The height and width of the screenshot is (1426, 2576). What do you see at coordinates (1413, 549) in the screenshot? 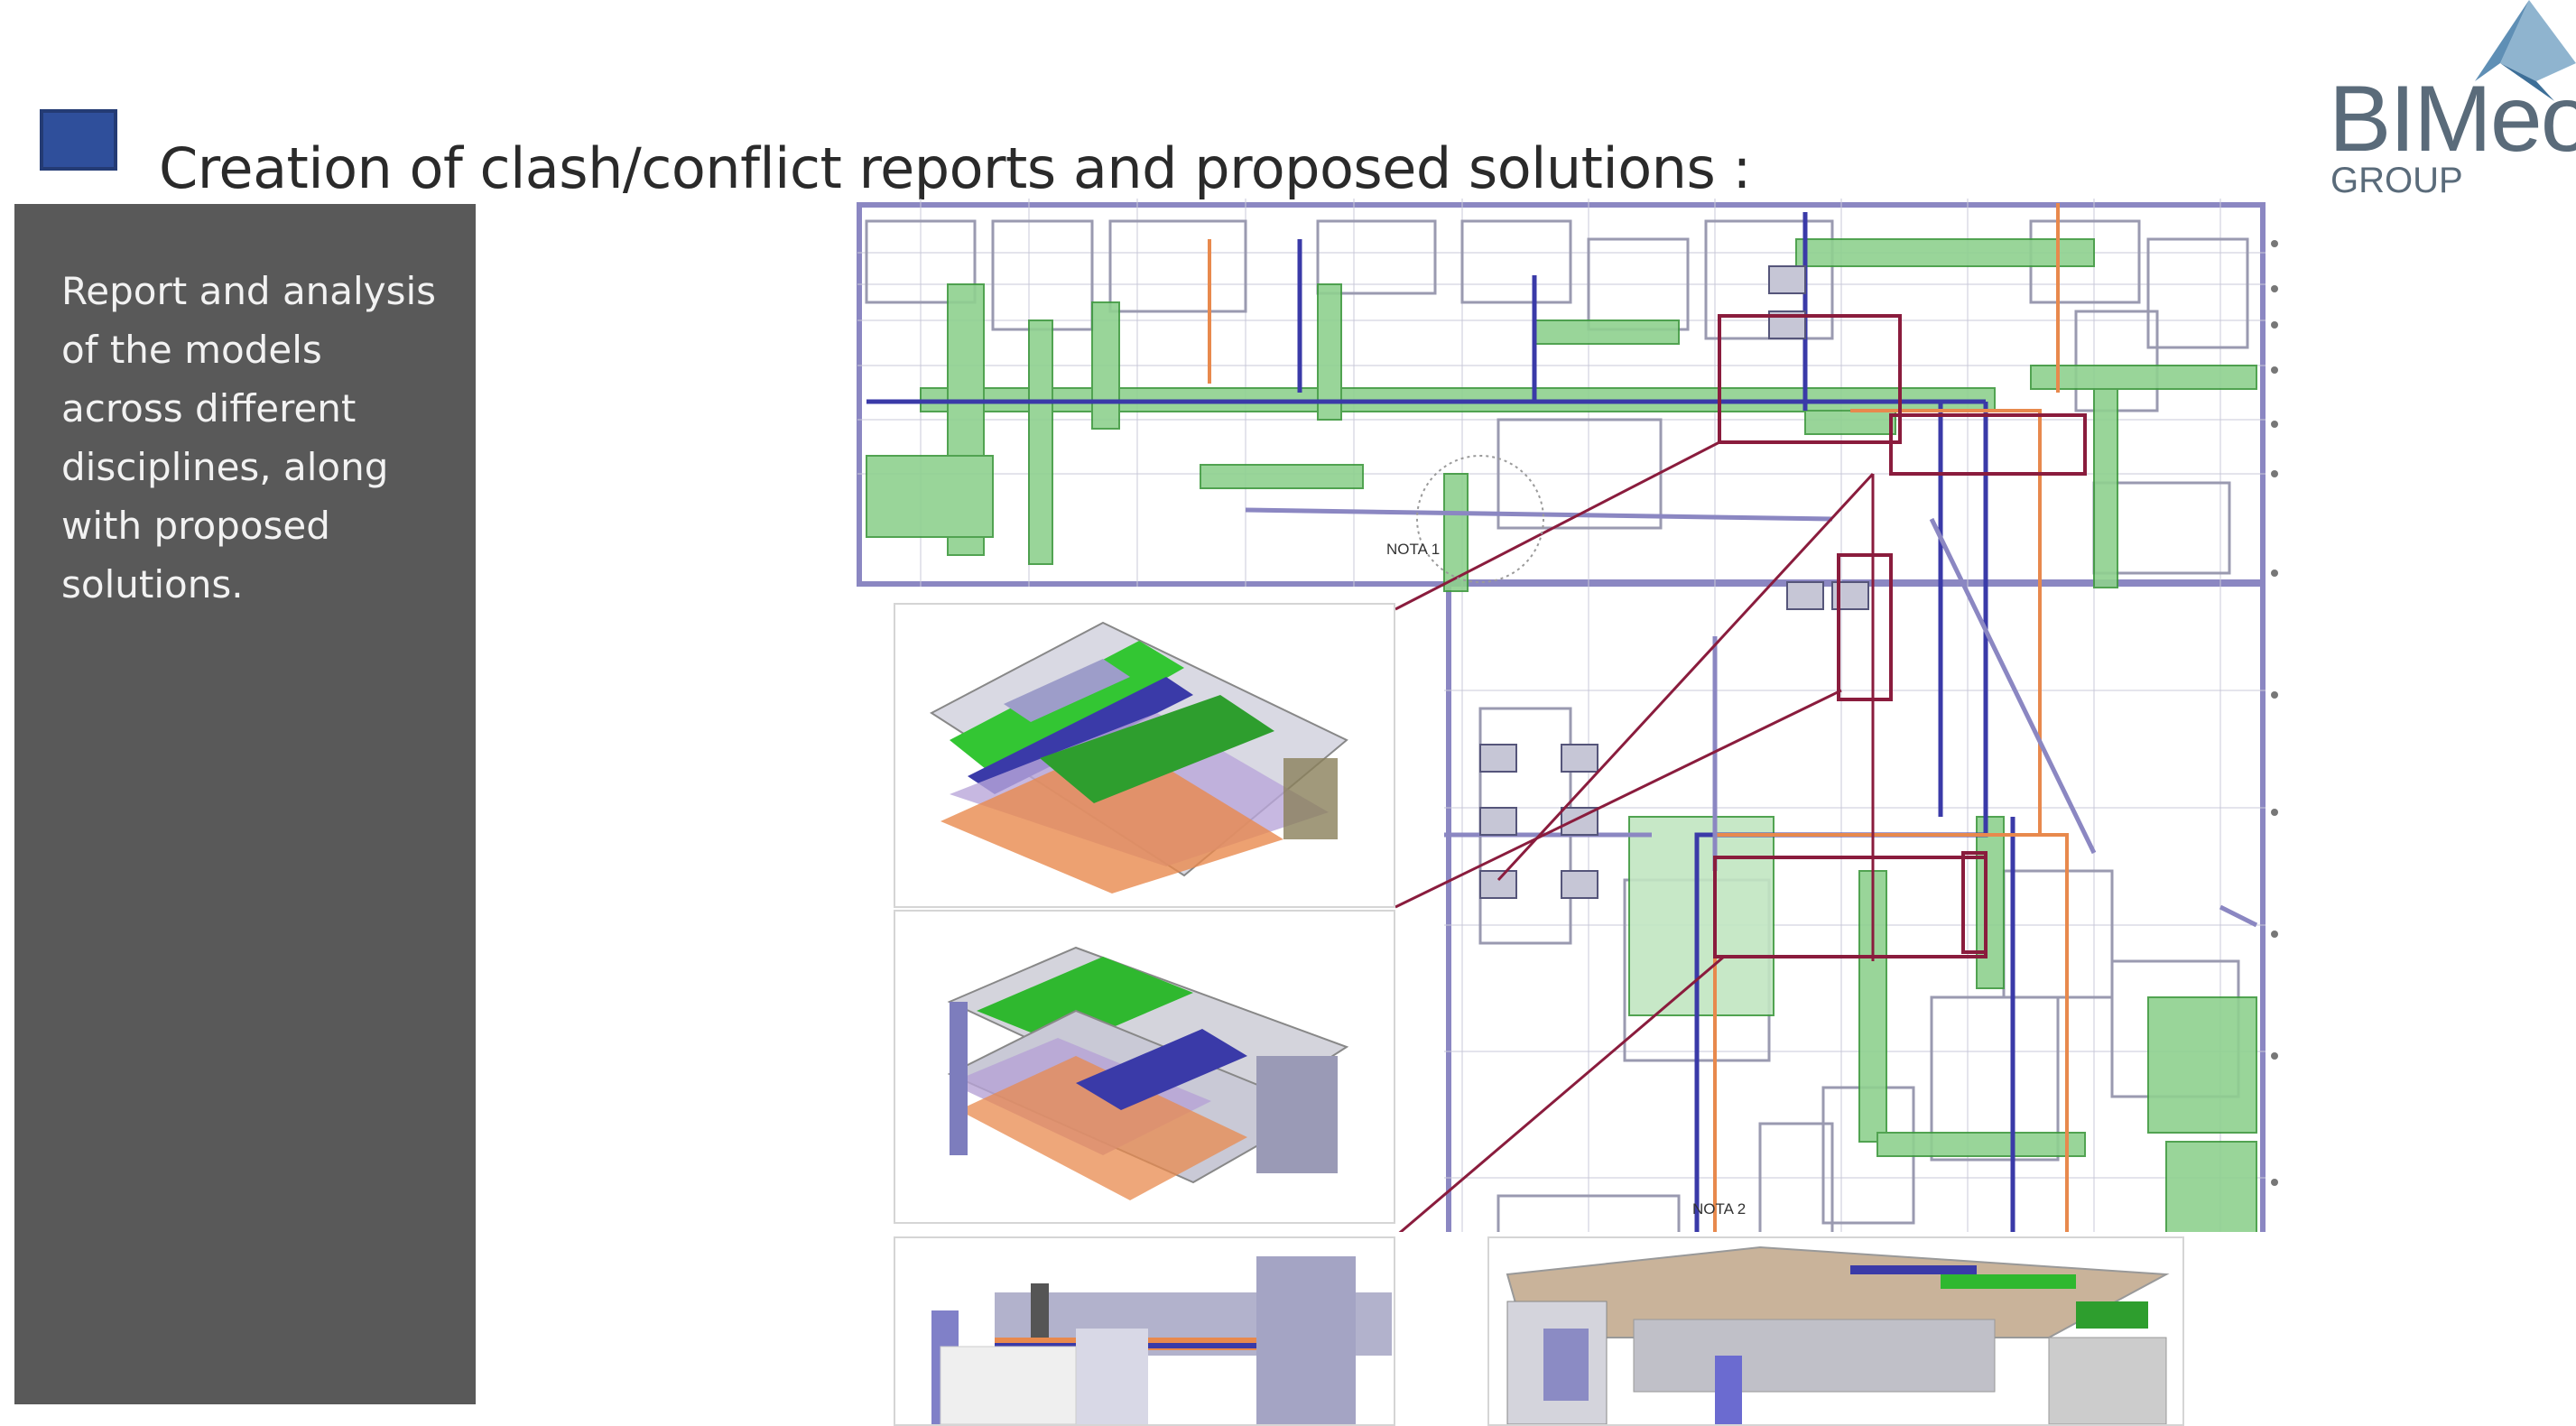
I see `note-1-label: NOTA 1` at bounding box center [1413, 549].